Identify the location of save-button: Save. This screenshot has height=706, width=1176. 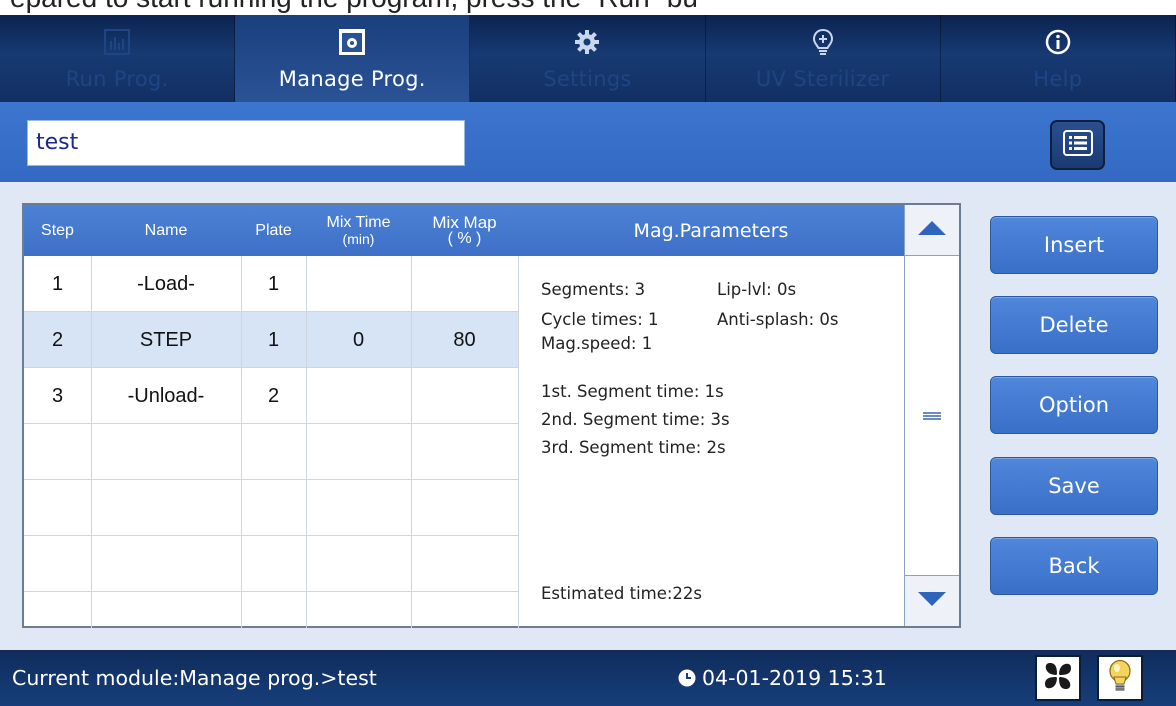
(1074, 486).